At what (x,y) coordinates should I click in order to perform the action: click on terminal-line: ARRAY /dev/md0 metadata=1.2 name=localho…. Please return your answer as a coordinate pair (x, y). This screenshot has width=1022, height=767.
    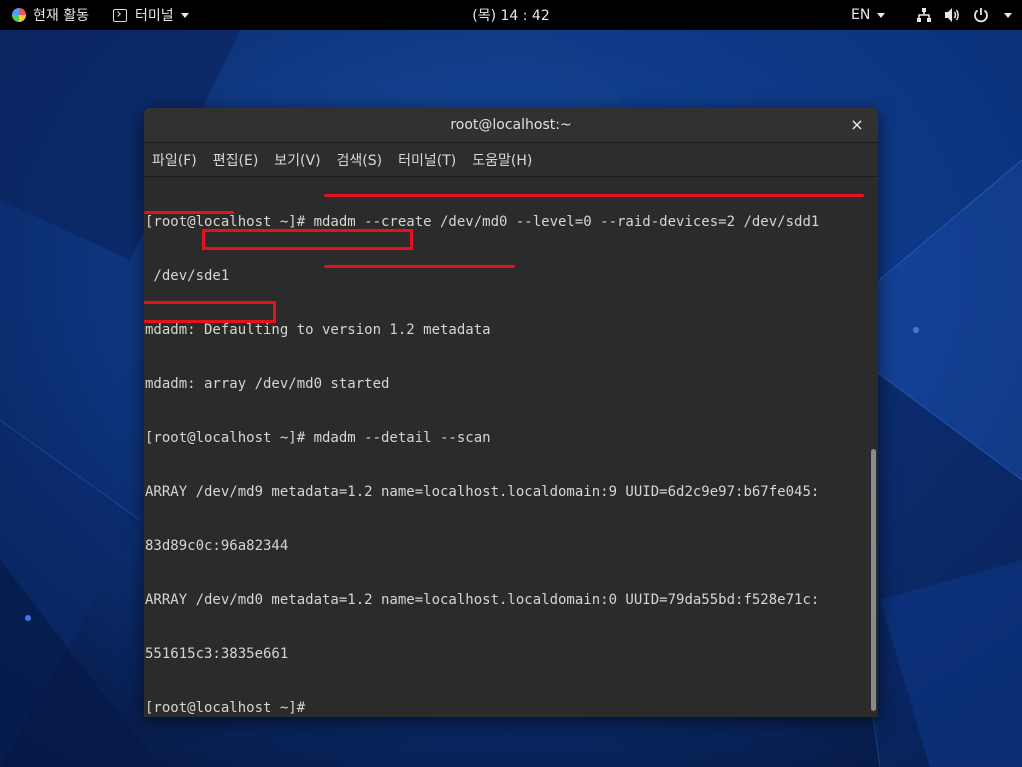
    Looking at the image, I should click on (482, 600).